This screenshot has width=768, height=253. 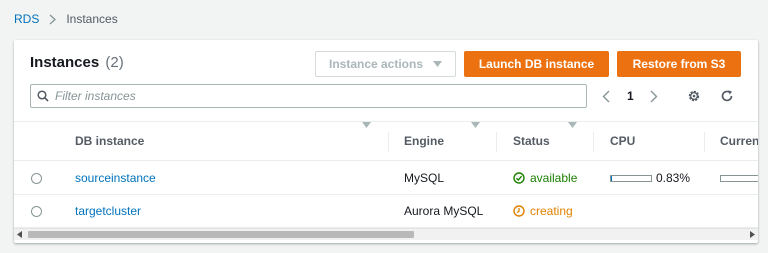 What do you see at coordinates (108, 211) in the screenshot?
I see `db-instance-link: targetcluster` at bounding box center [108, 211].